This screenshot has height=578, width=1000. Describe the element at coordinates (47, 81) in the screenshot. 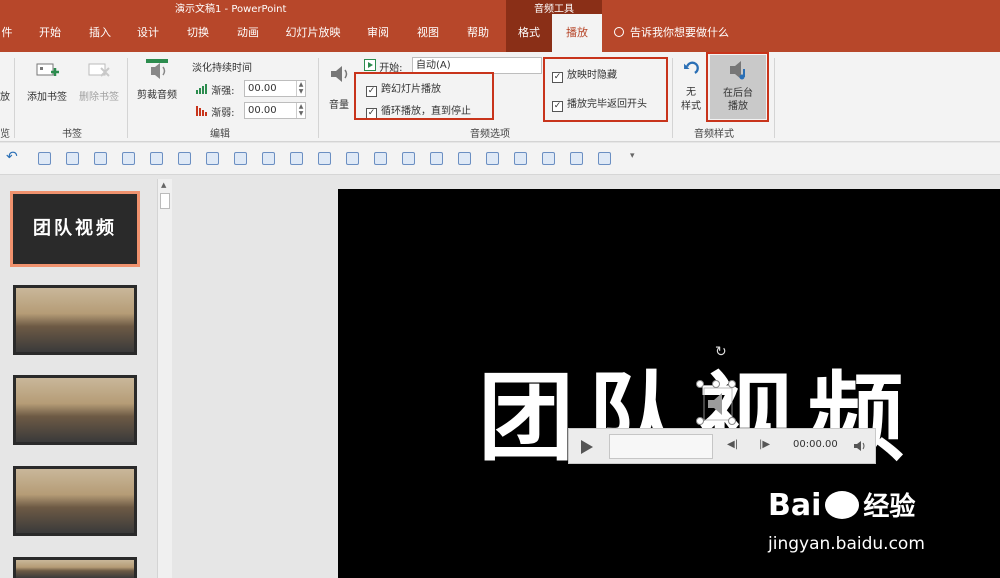

I see `add-bookmark-button: 添加书签` at that location.